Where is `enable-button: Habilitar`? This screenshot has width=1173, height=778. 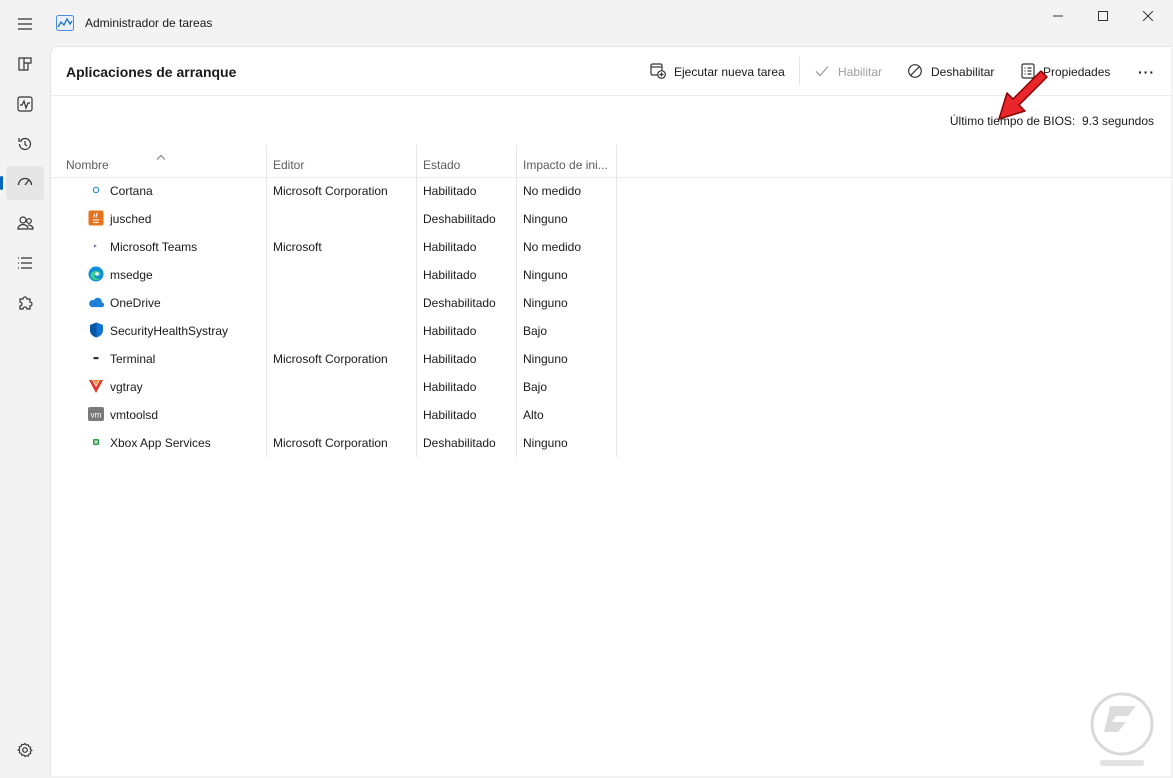 enable-button: Habilitar is located at coordinates (848, 72).